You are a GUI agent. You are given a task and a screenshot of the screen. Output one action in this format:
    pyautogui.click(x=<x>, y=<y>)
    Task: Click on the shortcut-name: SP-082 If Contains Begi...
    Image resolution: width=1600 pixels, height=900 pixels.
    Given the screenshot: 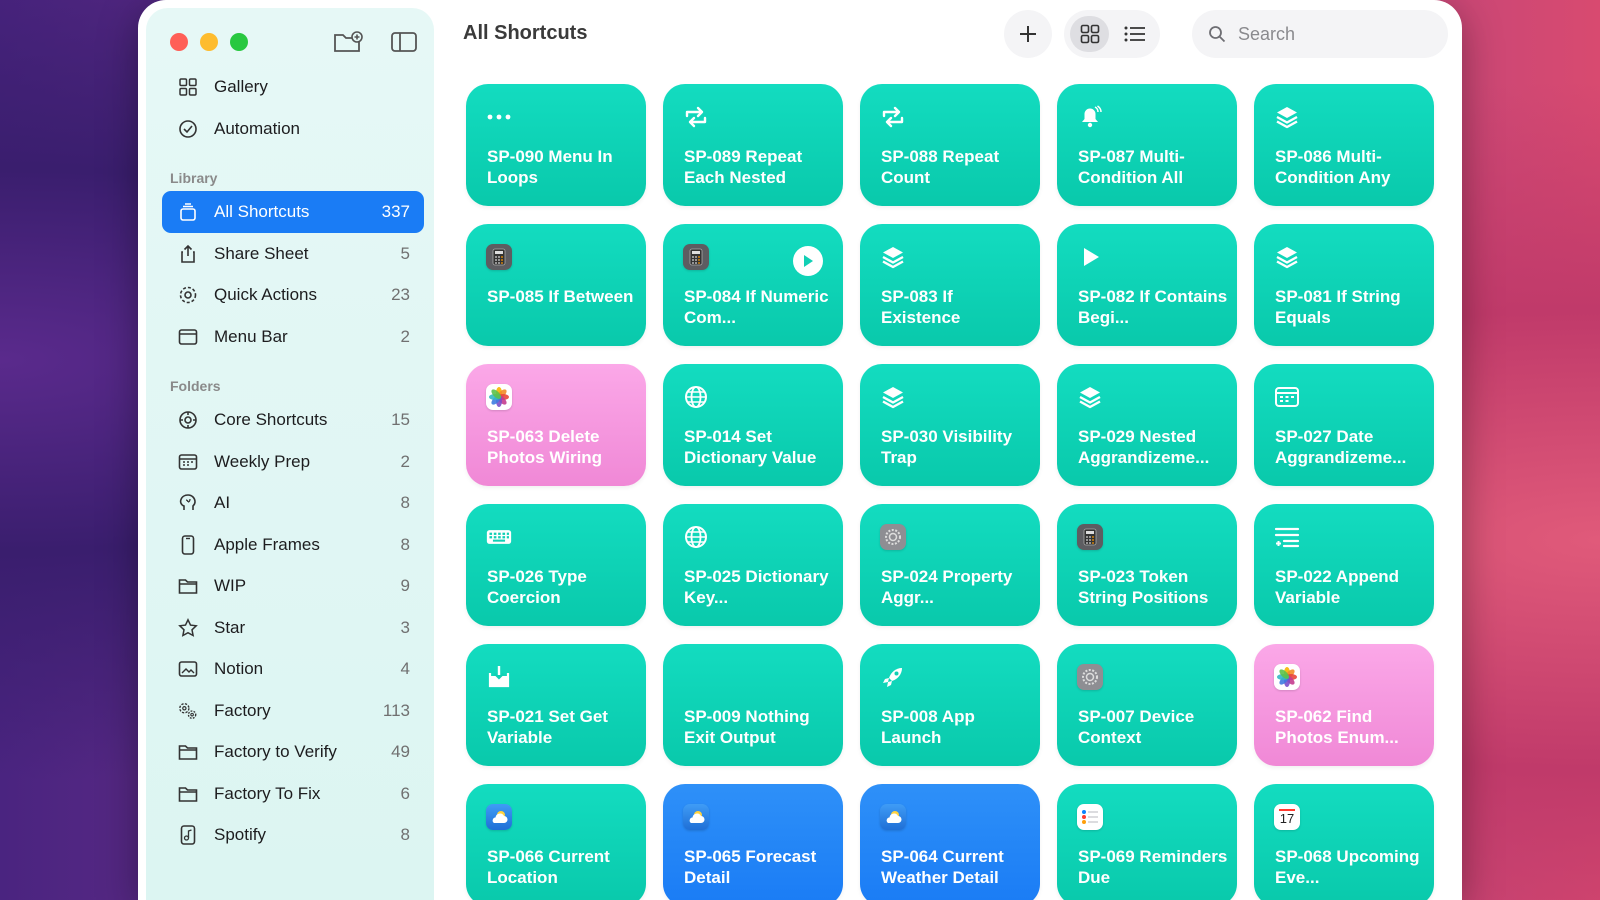 What is the action you would take?
    pyautogui.click(x=1153, y=307)
    